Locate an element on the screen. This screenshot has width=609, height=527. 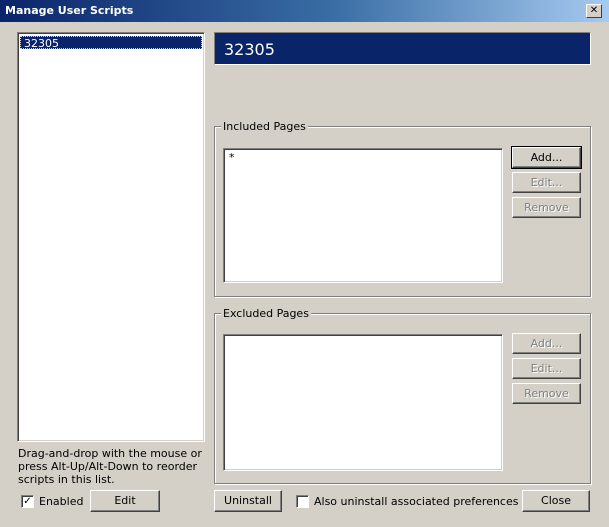
also-uninstall-checkbox is located at coordinates (302, 501).